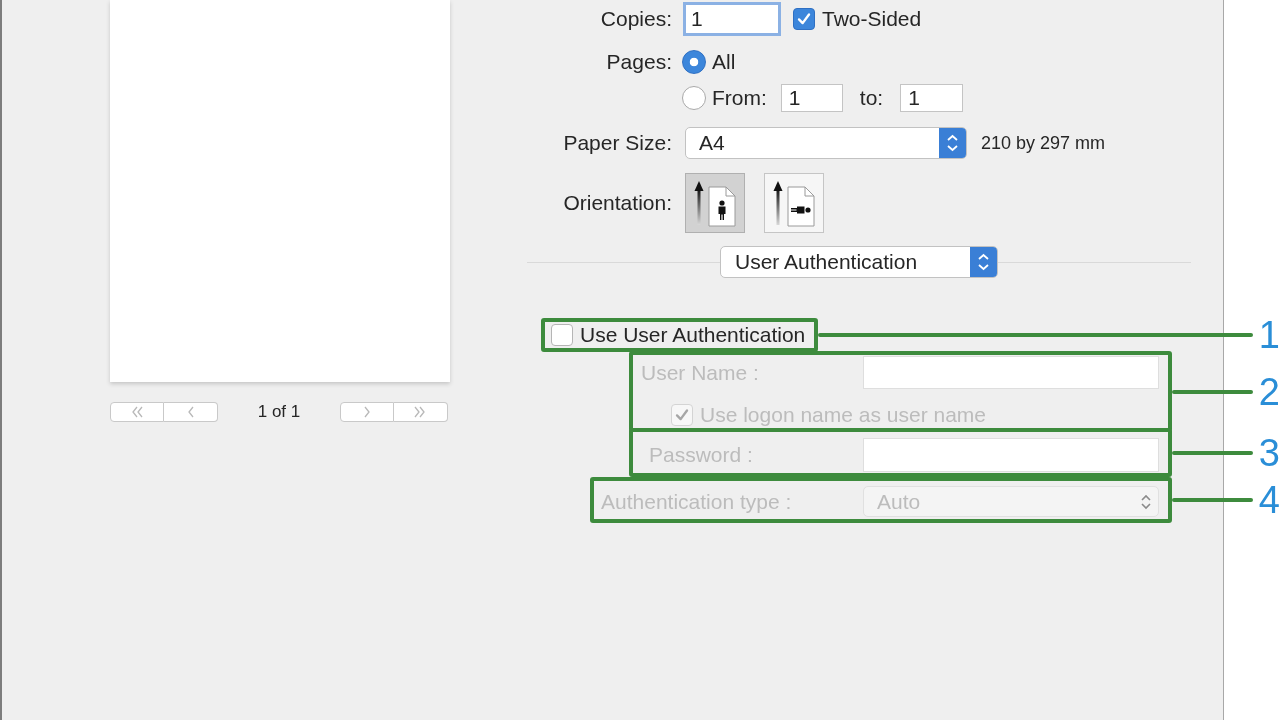  Describe the element at coordinates (279, 412) in the screenshot. I see `page-count: 1 of 1` at that location.